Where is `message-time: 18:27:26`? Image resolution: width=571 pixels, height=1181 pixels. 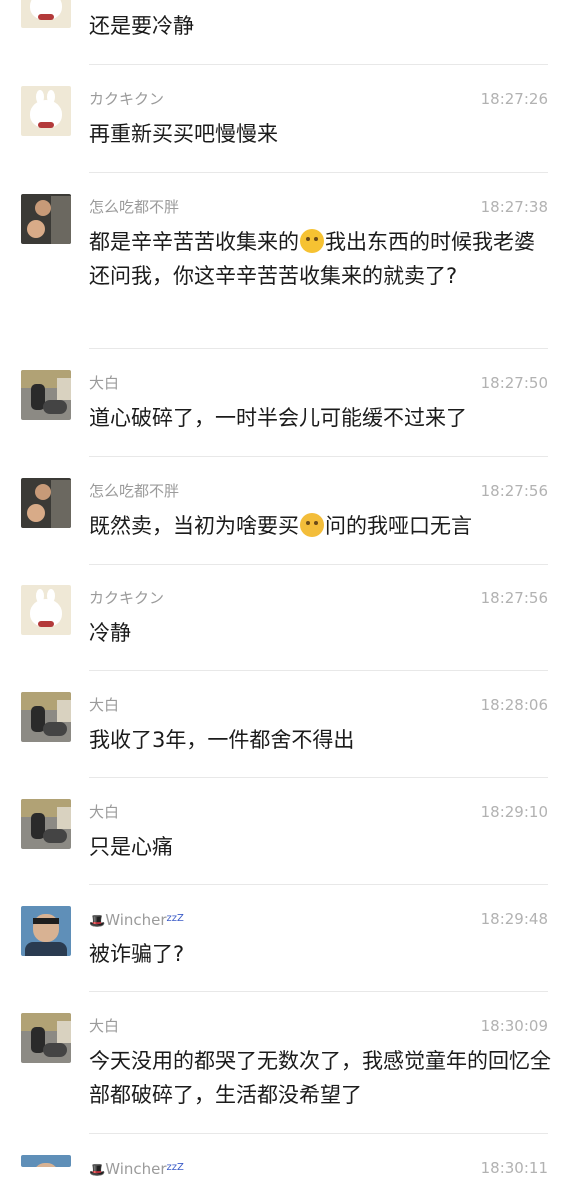
message-time: 18:27:26 is located at coordinates (514, 99).